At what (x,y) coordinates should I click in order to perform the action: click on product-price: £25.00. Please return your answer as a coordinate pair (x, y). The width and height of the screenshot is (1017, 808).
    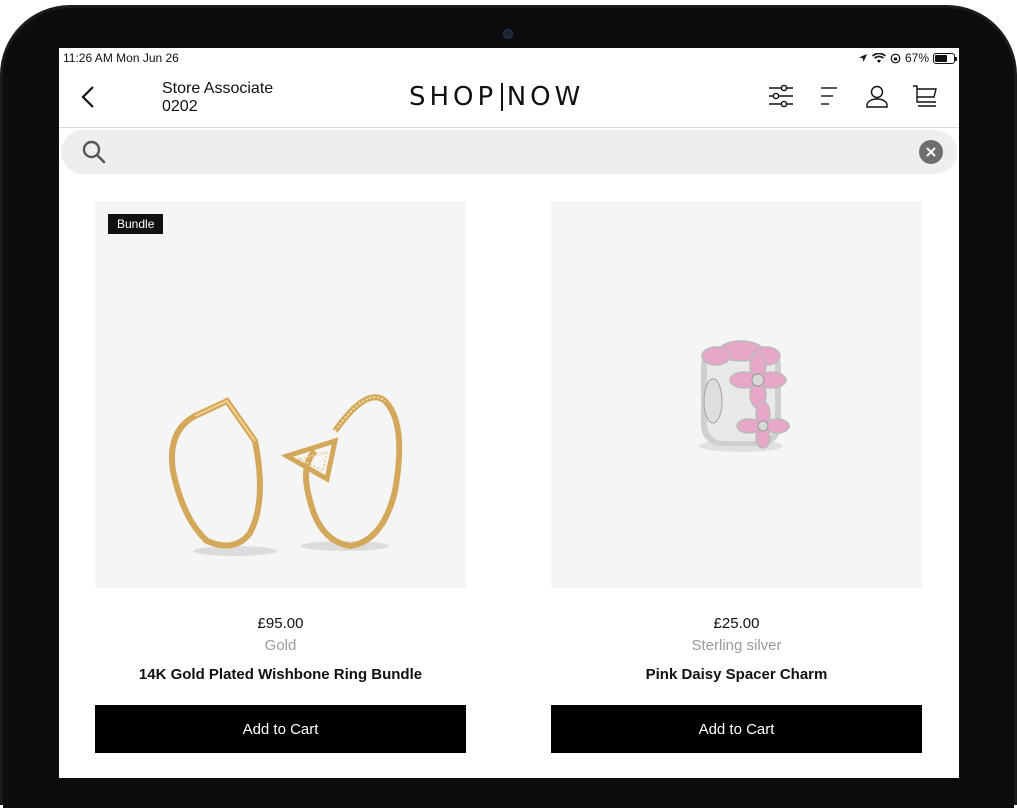
    Looking at the image, I should click on (736, 623).